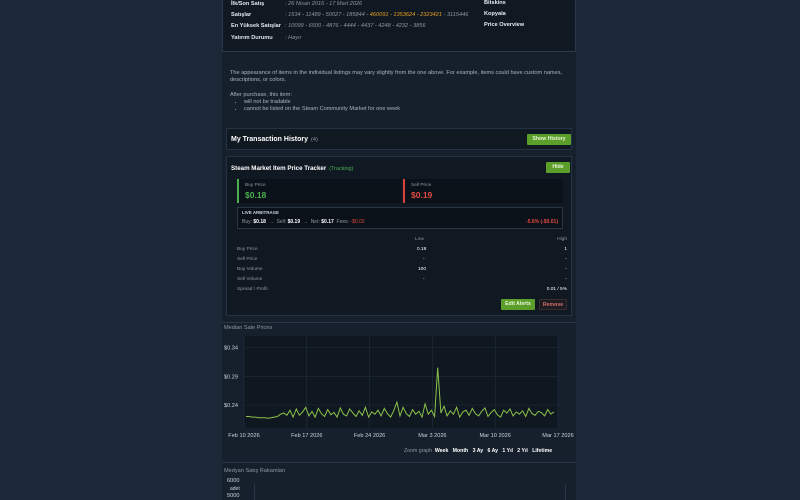  What do you see at coordinates (247, 249) in the screenshot?
I see `row-label: Buy Price` at bounding box center [247, 249].